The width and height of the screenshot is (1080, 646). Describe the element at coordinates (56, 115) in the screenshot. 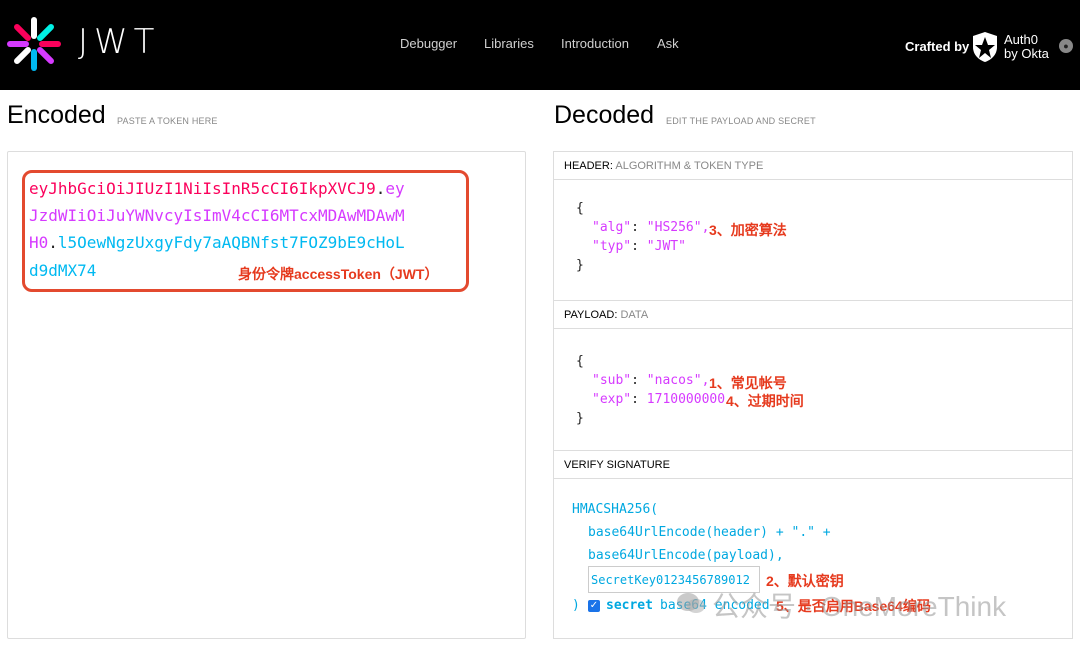

I see `encoded-title: Encoded` at that location.